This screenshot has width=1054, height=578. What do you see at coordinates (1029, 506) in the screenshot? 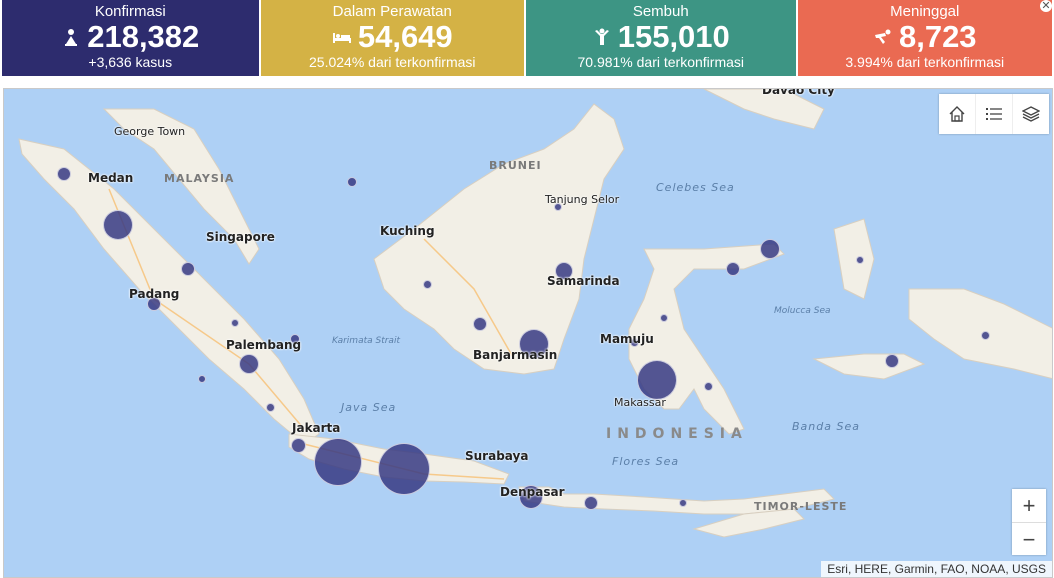
I see `zoom-in-button: +` at bounding box center [1029, 506].